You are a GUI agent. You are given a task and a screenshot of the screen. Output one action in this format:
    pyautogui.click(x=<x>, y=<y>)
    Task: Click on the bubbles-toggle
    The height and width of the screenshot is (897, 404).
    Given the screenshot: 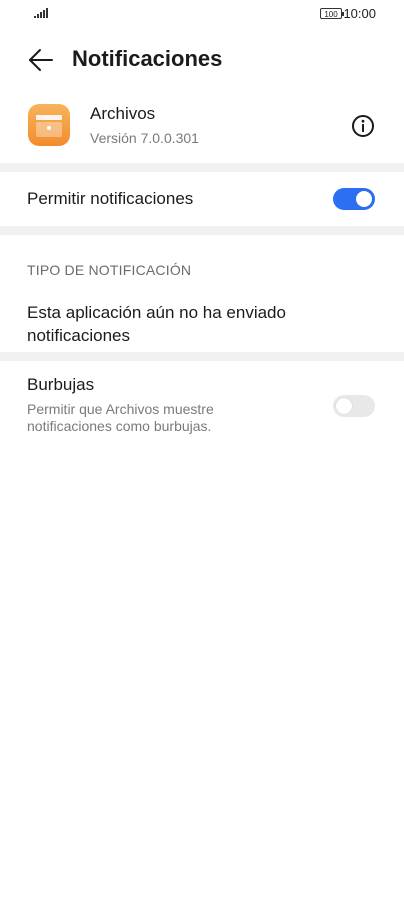 What is the action you would take?
    pyautogui.click(x=354, y=406)
    